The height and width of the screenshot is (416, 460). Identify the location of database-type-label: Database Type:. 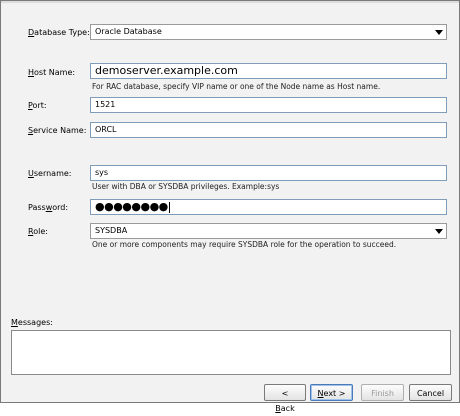
(59, 32).